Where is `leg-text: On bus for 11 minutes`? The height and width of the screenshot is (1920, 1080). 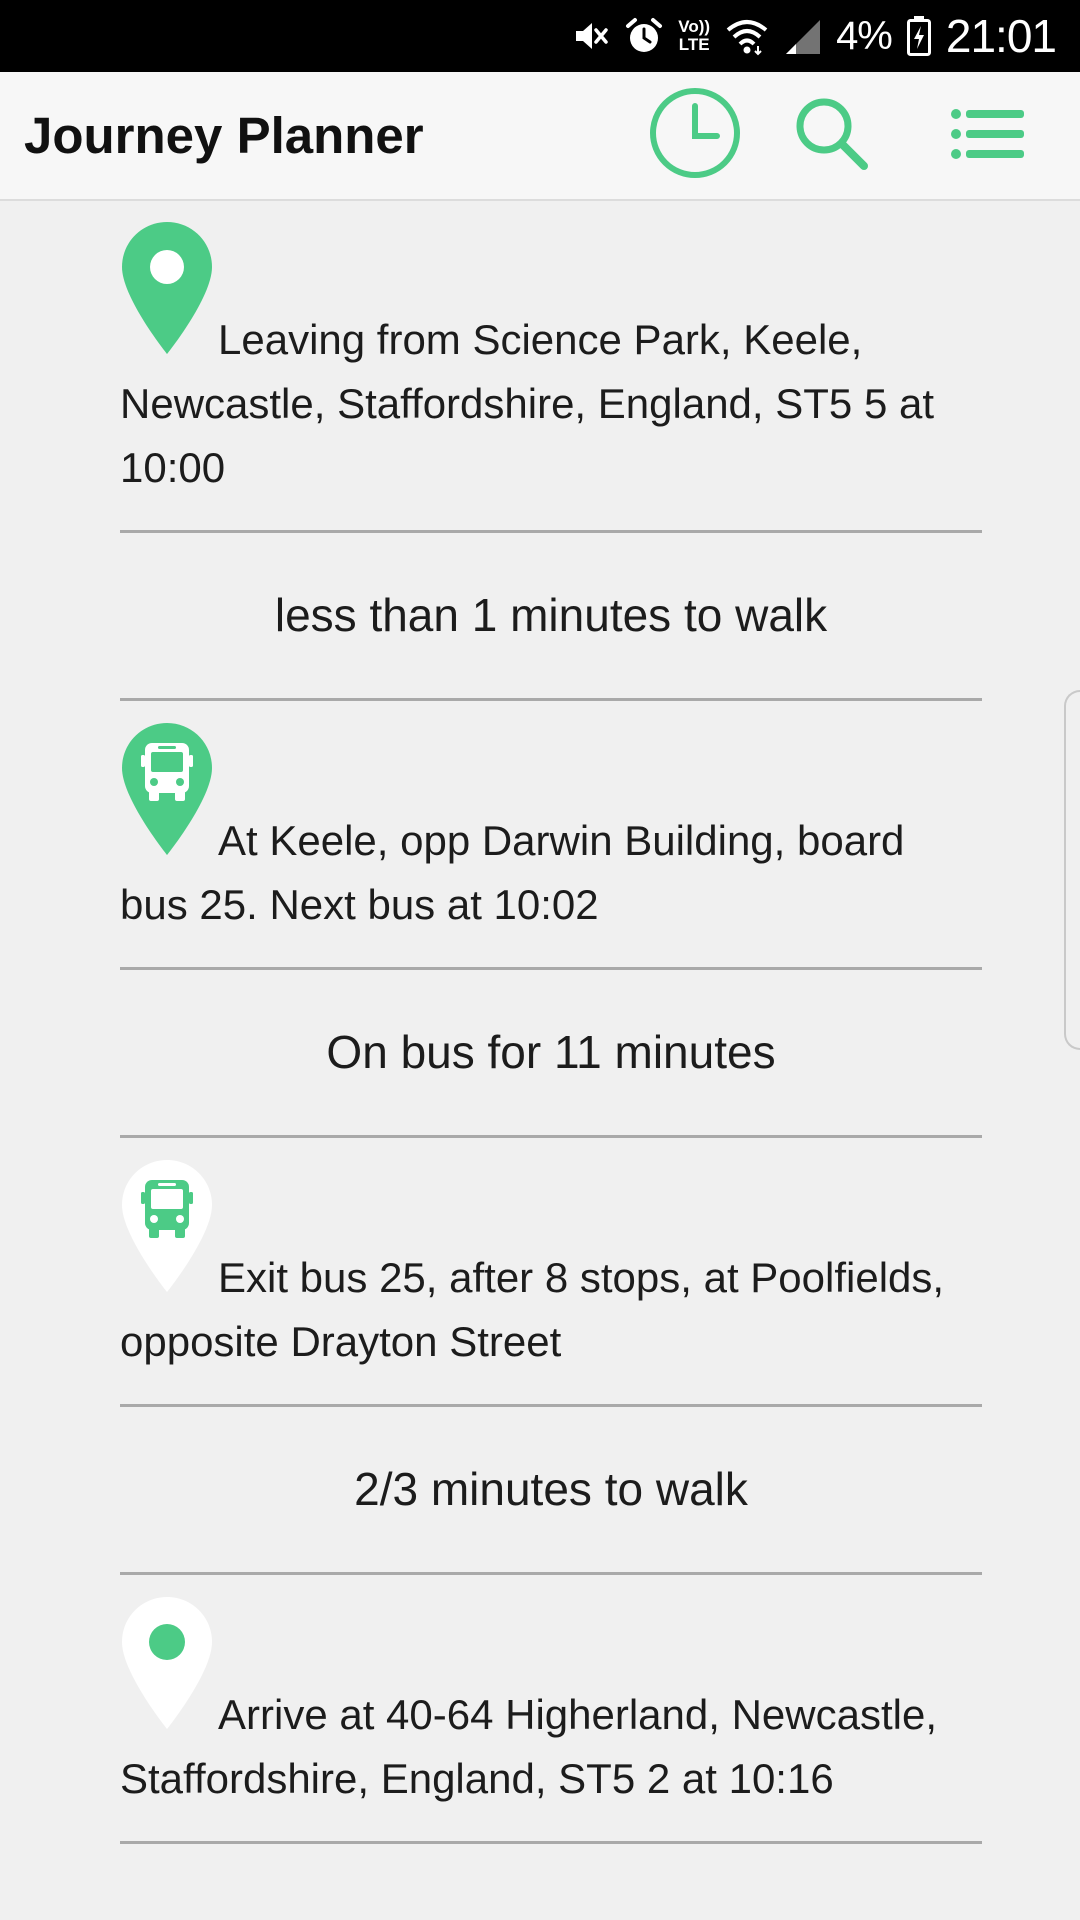 leg-text: On bus for 11 minutes is located at coordinates (551, 1052).